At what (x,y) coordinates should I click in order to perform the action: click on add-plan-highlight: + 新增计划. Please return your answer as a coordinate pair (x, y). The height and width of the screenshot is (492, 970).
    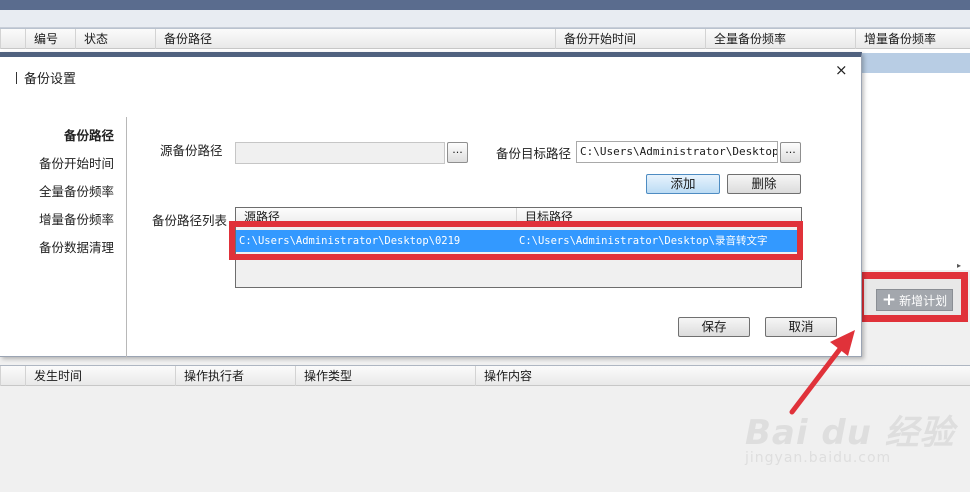
    Looking at the image, I should click on (912, 297).